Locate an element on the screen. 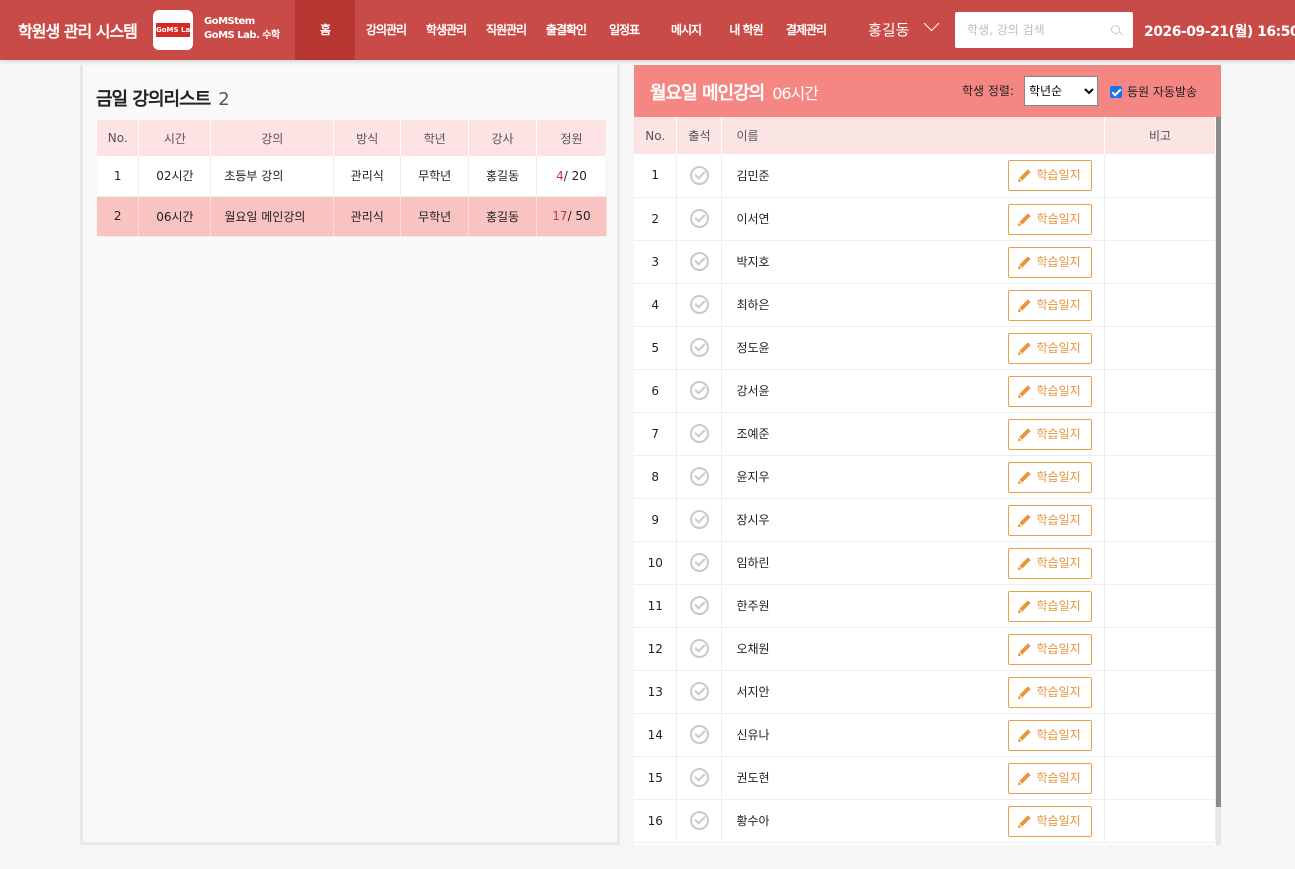  student-row: 2 이서연 학습일지 is located at coordinates (925, 219).